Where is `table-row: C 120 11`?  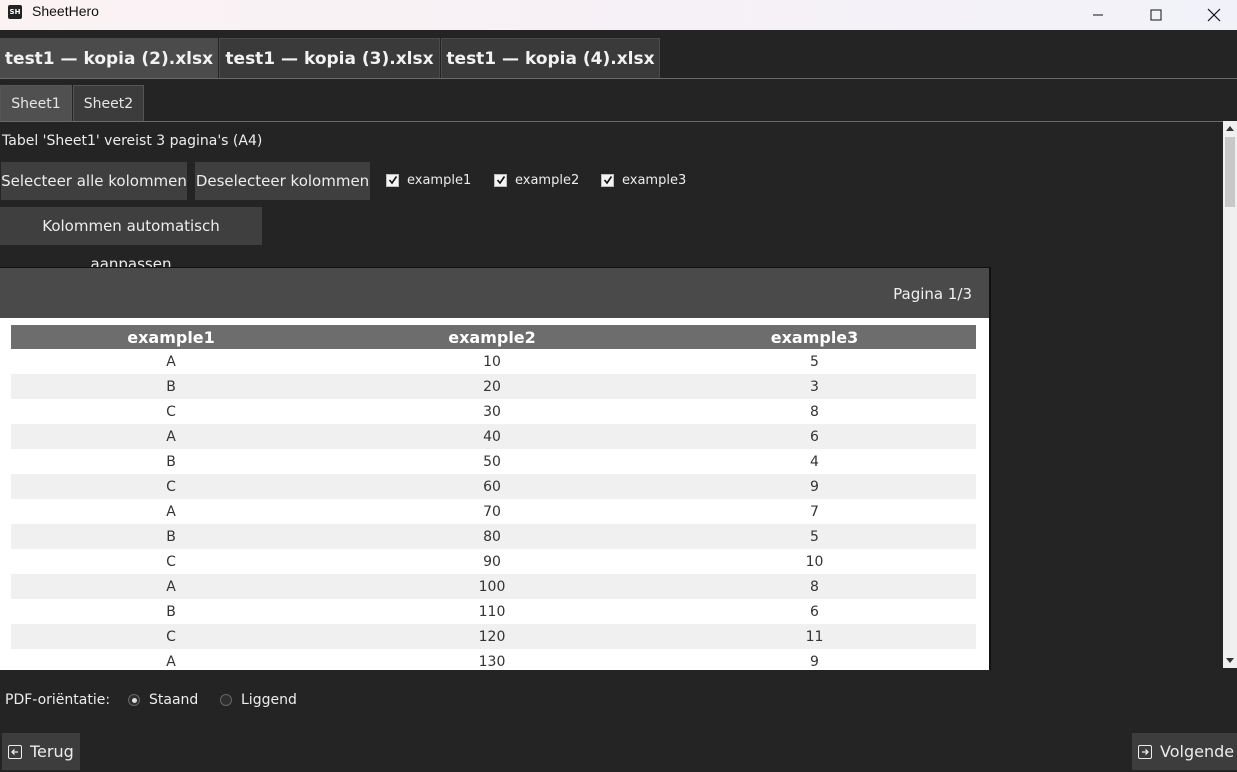
table-row: C 120 11 is located at coordinates (493, 636).